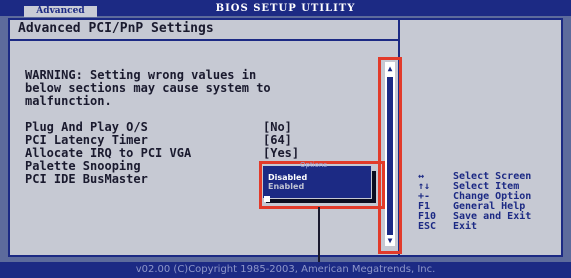 This screenshot has width=571, height=278. Describe the element at coordinates (390, 69) in the screenshot. I see `scroll-up-arrow-icon: ▲` at that location.